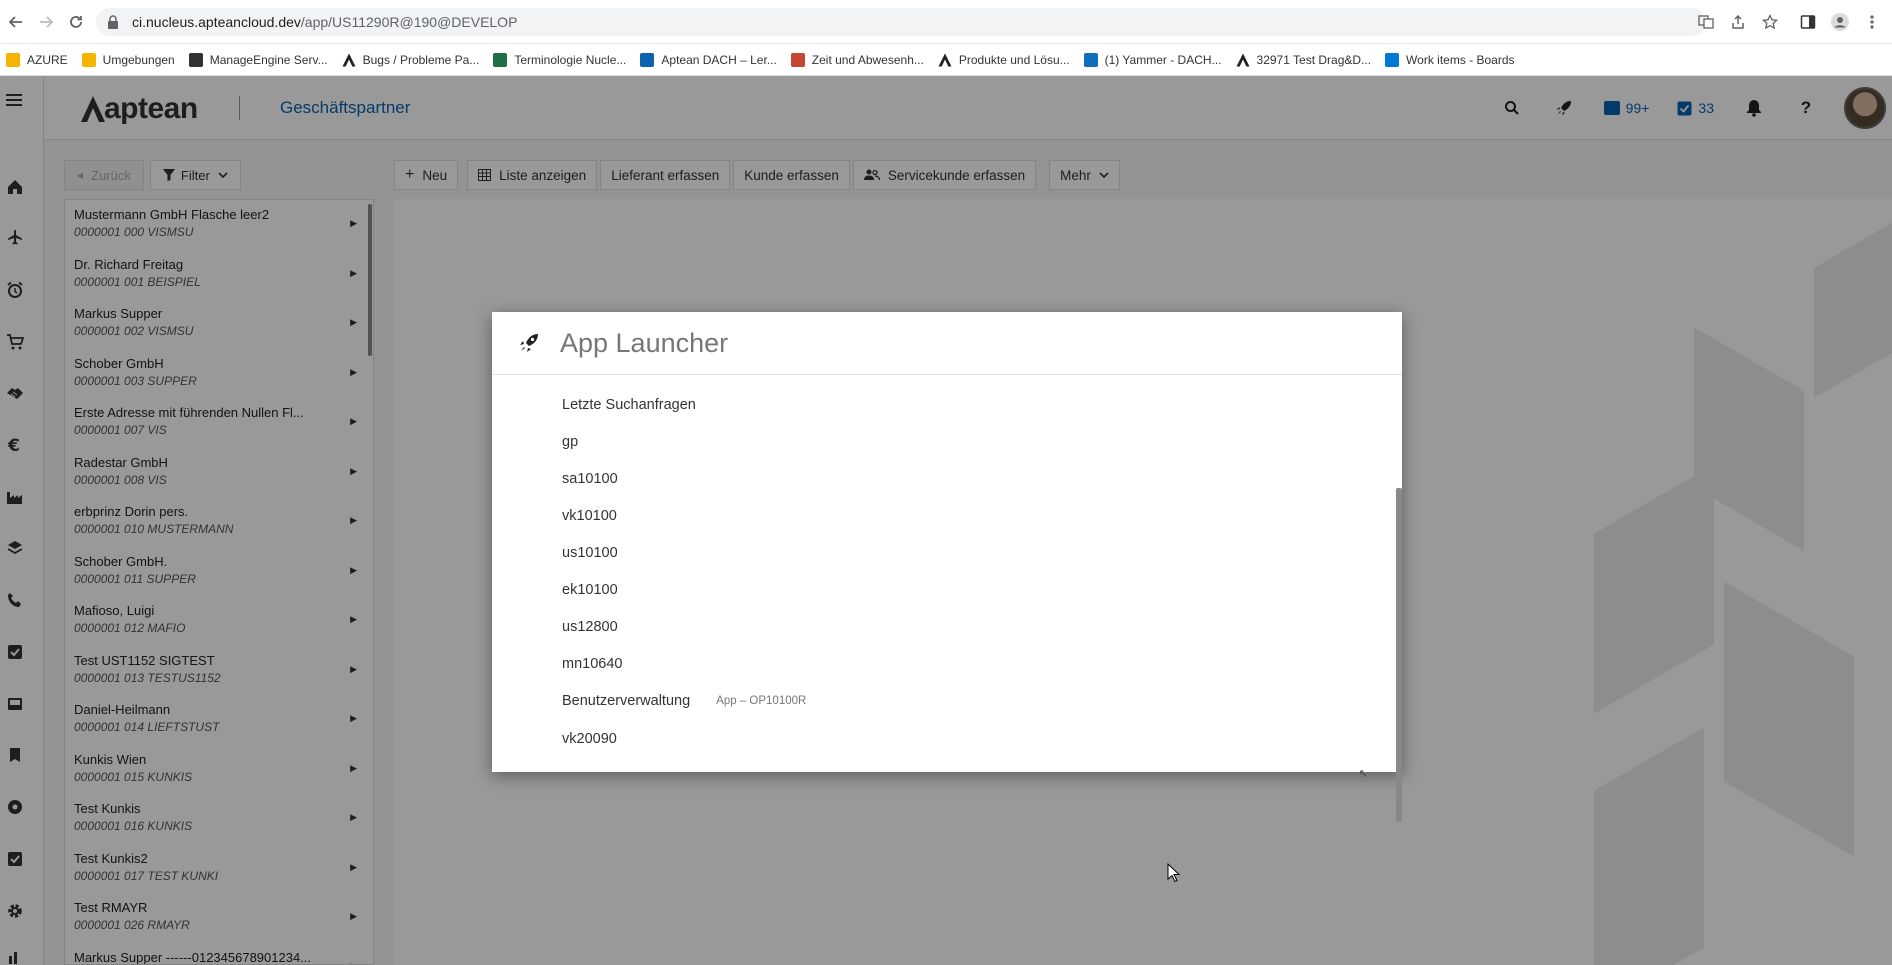  Describe the element at coordinates (1363, 773) in the screenshot. I see `insert-arrow-icon: ↖` at that location.